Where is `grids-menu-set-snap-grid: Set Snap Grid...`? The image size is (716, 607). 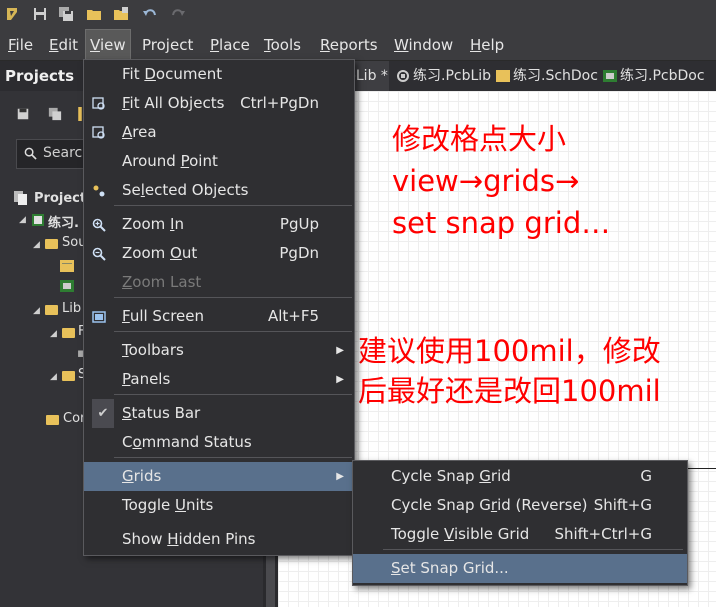
grids-menu-set-snap-grid: Set Snap Grid... is located at coordinates (520, 568).